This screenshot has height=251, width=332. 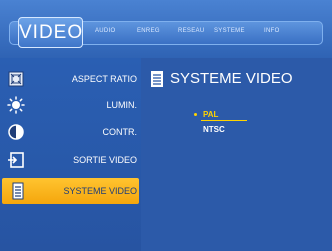 What do you see at coordinates (195, 114) in the screenshot?
I see `selected-bullet-icon` at bounding box center [195, 114].